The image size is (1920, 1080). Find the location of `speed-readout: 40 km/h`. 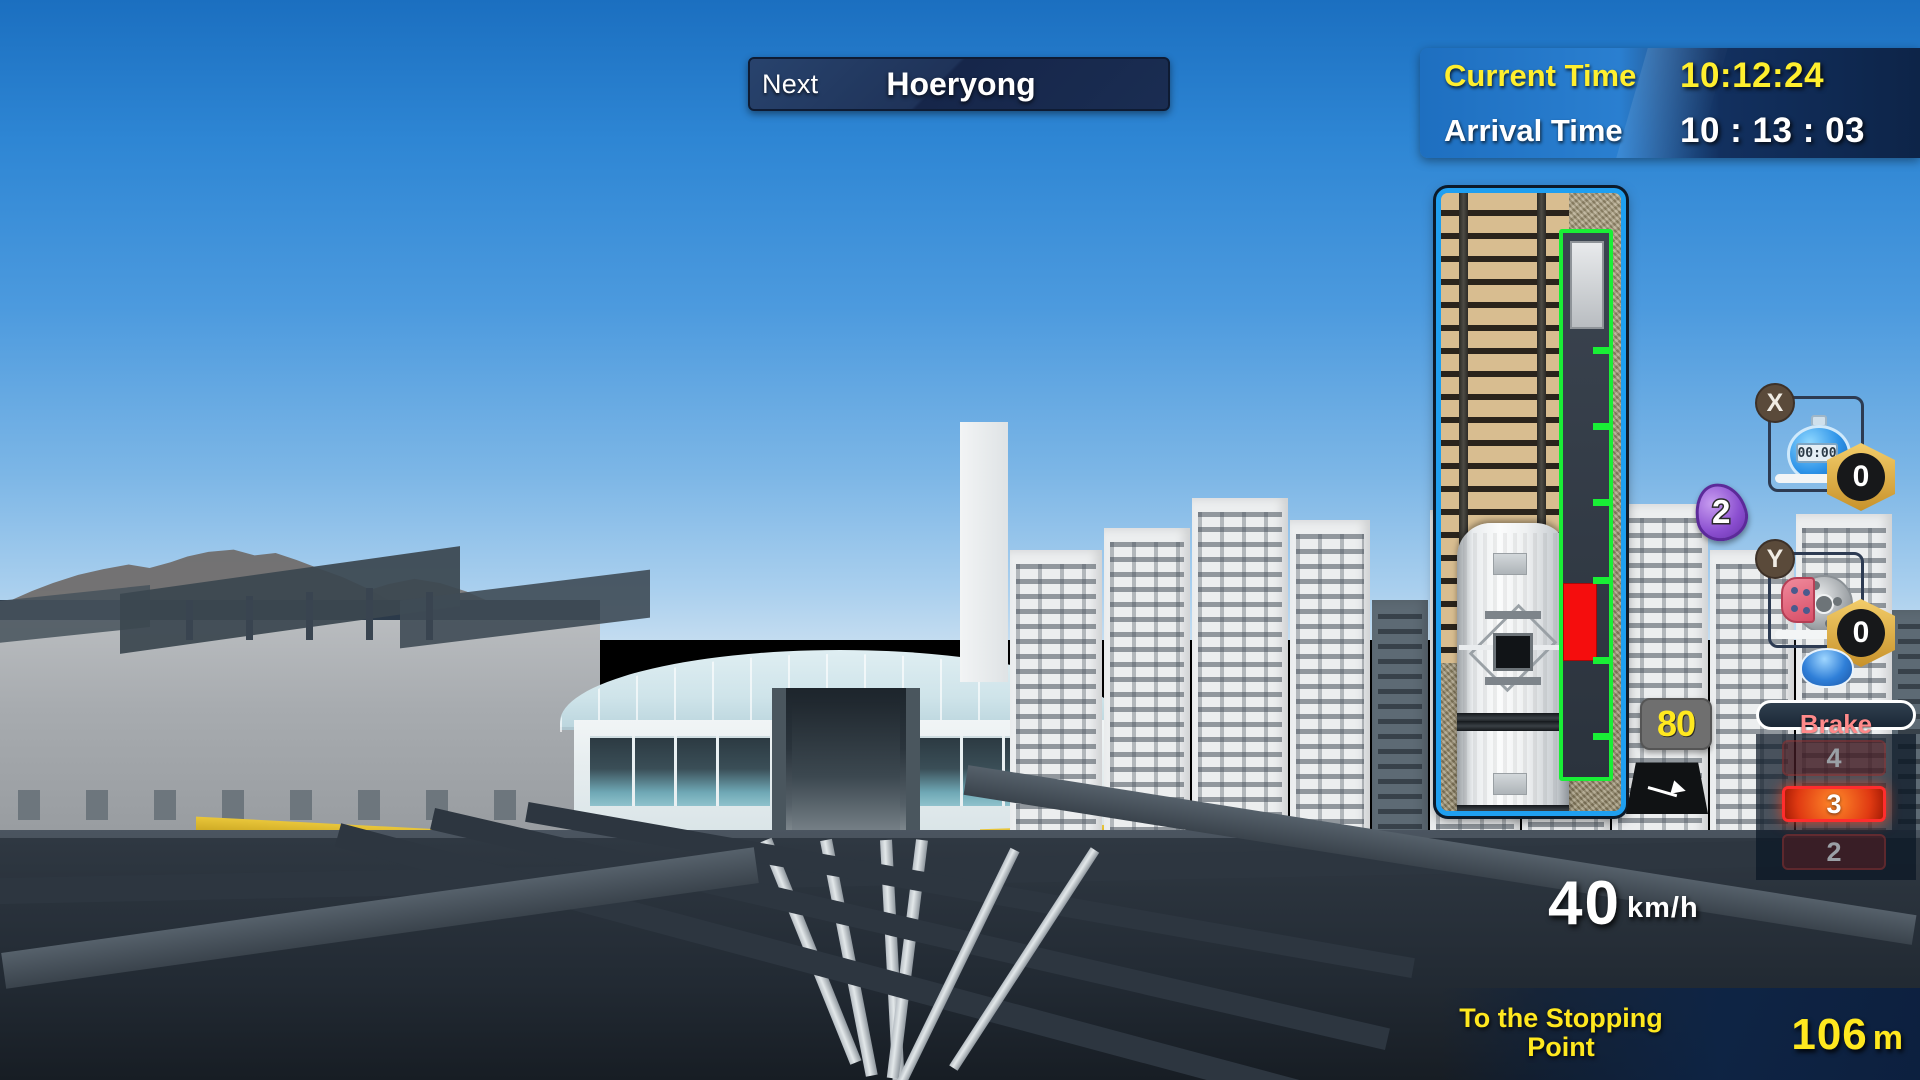

speed-readout: 40 km/h is located at coordinates (1623, 903).